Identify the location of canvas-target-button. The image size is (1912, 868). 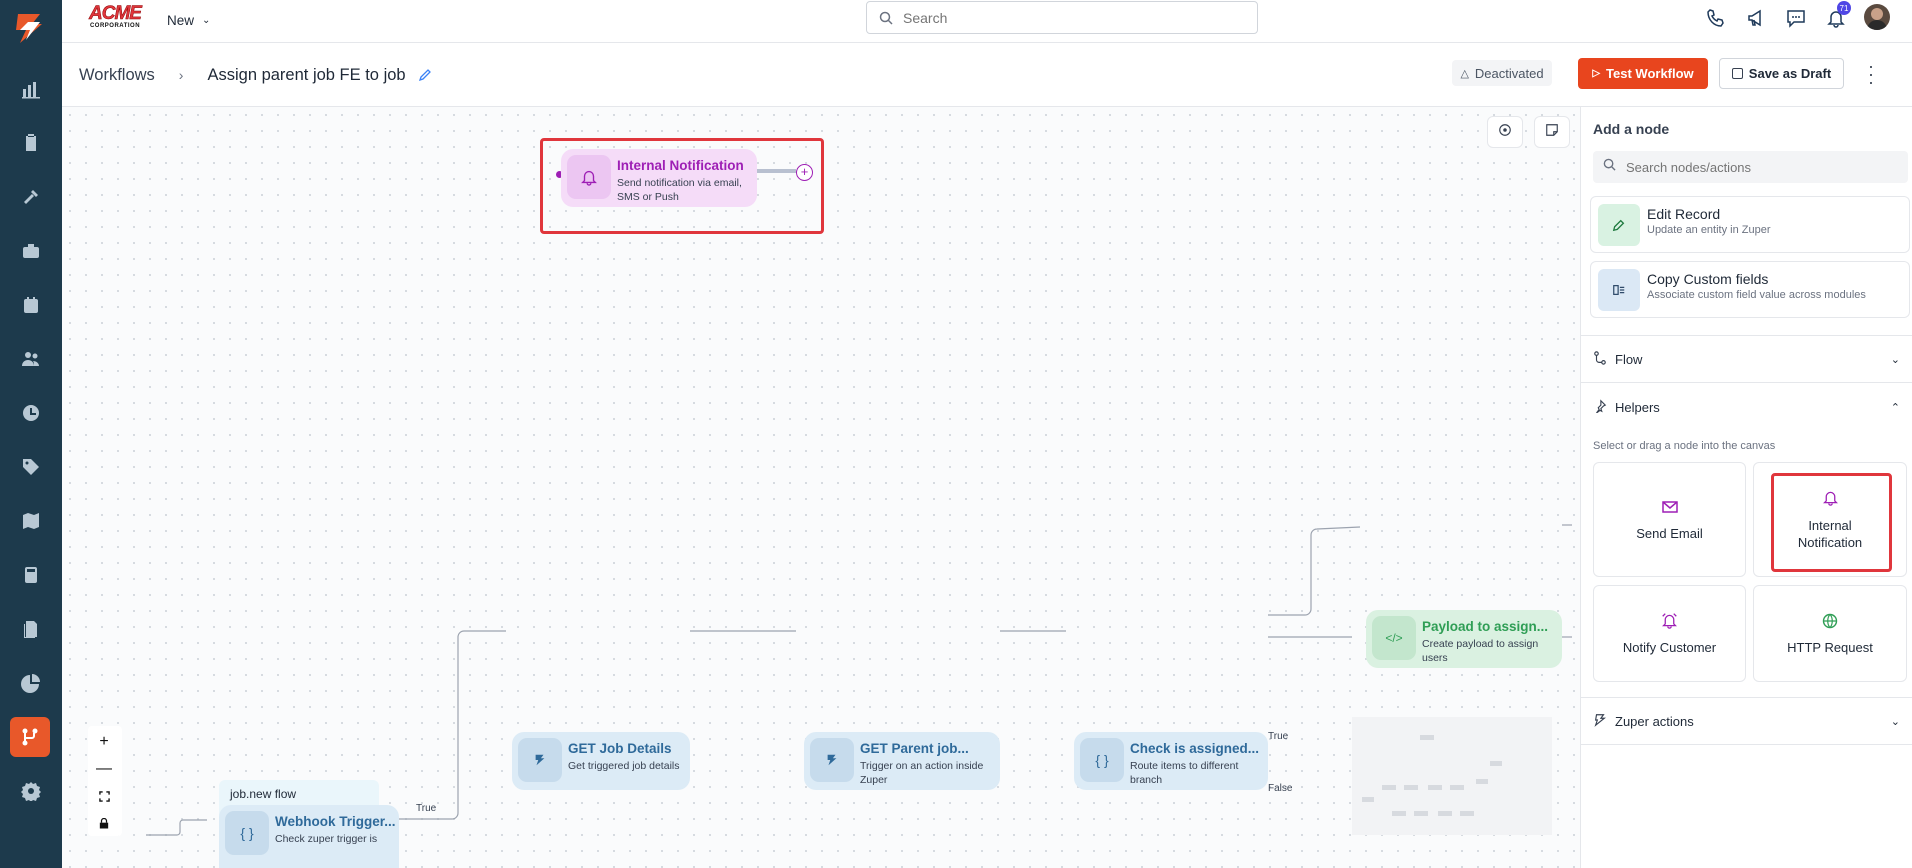
(1505, 132).